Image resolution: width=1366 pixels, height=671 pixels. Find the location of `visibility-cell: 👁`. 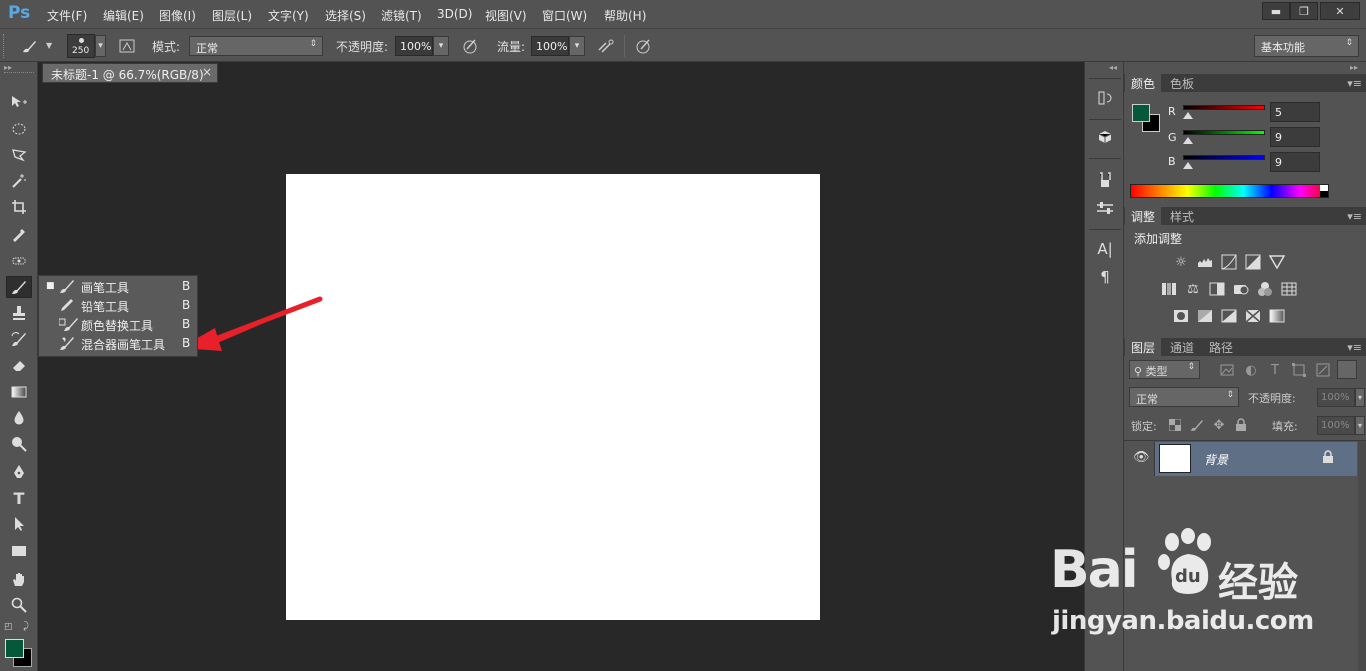

visibility-cell: 👁 is located at coordinates (1140, 459).